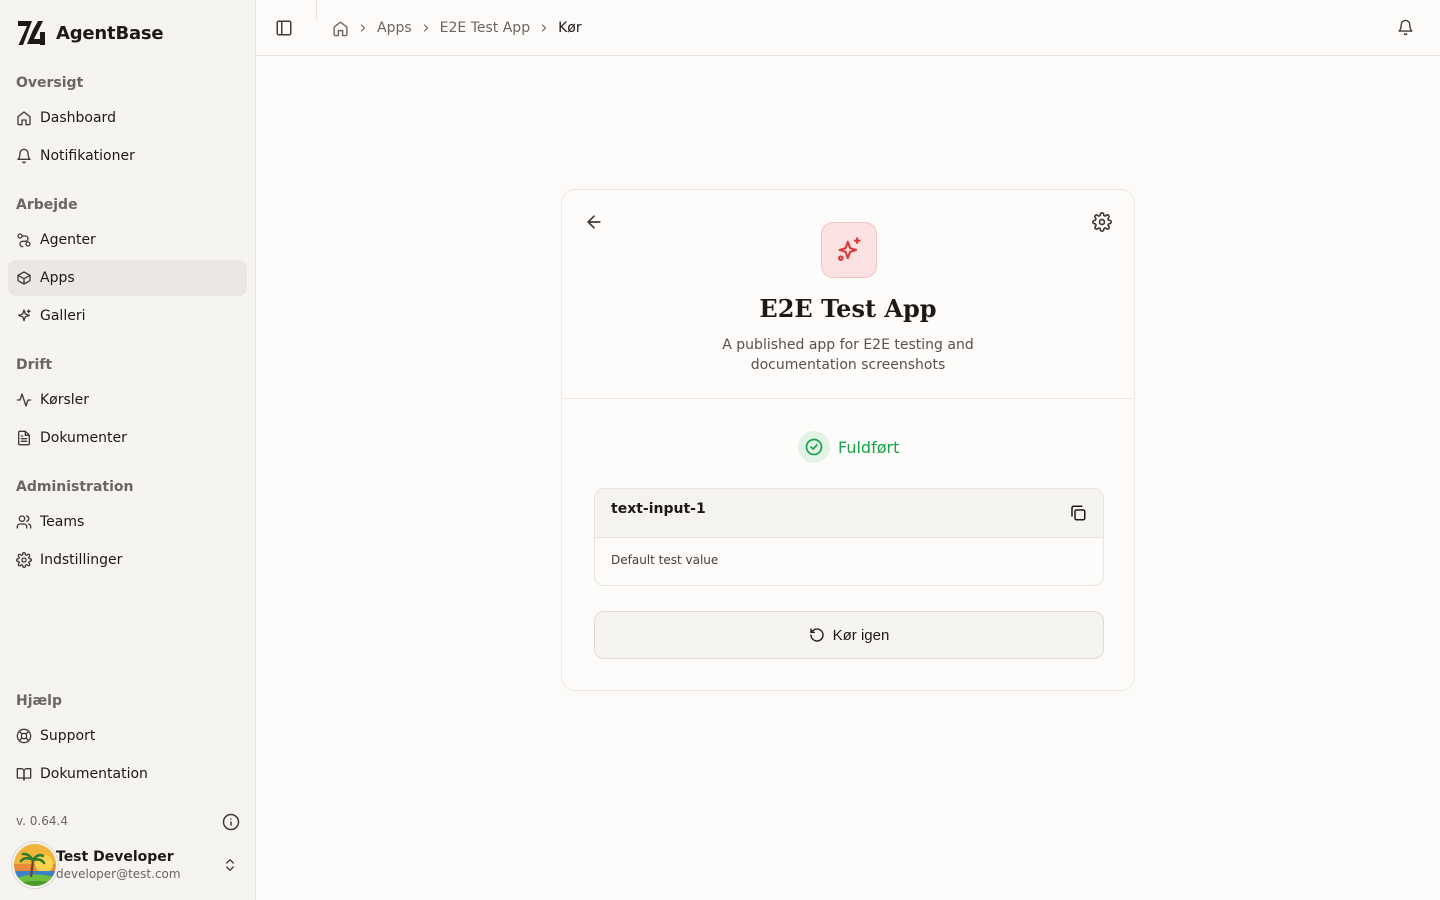 This screenshot has height=900, width=1440. I want to click on sidebar-item-label: Notifikationer, so click(87, 156).